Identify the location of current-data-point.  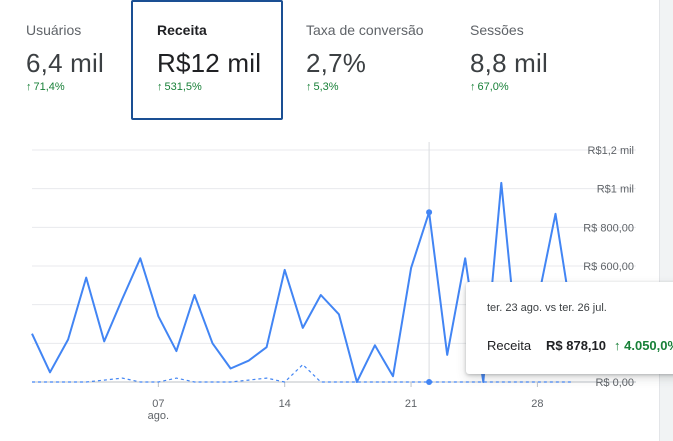
(429, 212).